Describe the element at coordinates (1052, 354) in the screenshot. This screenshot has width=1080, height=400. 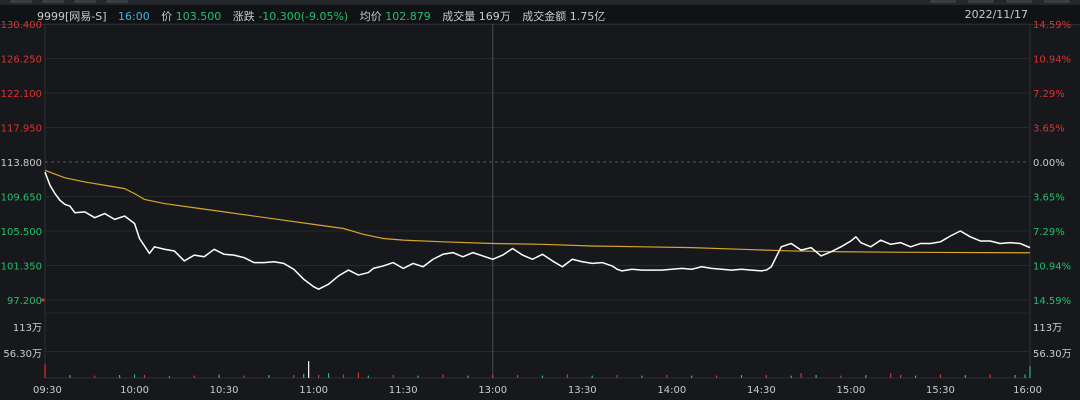
I see `volume-tick-label-right: 56.30万` at that location.